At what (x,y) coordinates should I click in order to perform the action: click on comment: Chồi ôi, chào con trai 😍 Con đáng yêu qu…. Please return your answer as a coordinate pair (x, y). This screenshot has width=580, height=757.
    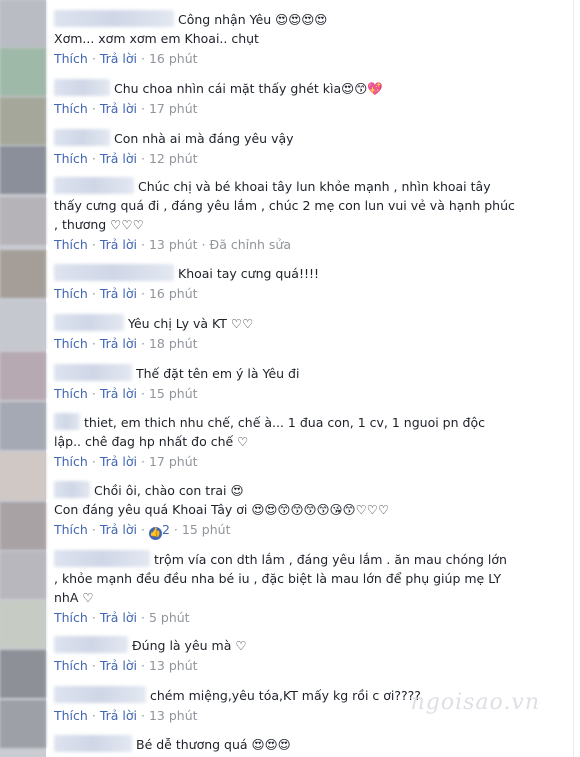
    Looking at the image, I should click on (312, 510).